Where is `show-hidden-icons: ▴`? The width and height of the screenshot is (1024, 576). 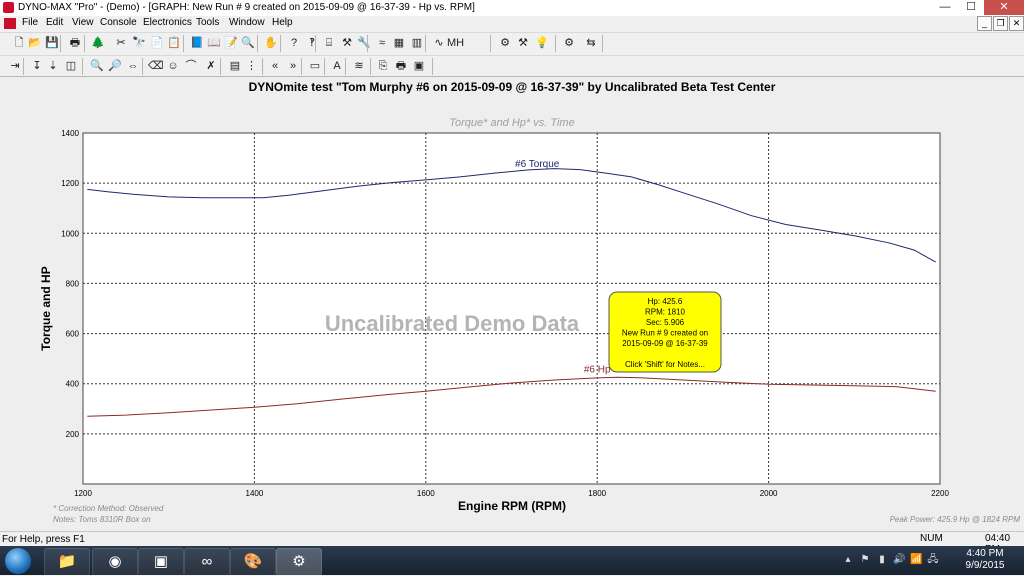 show-hidden-icons: ▴ is located at coordinates (848, 560).